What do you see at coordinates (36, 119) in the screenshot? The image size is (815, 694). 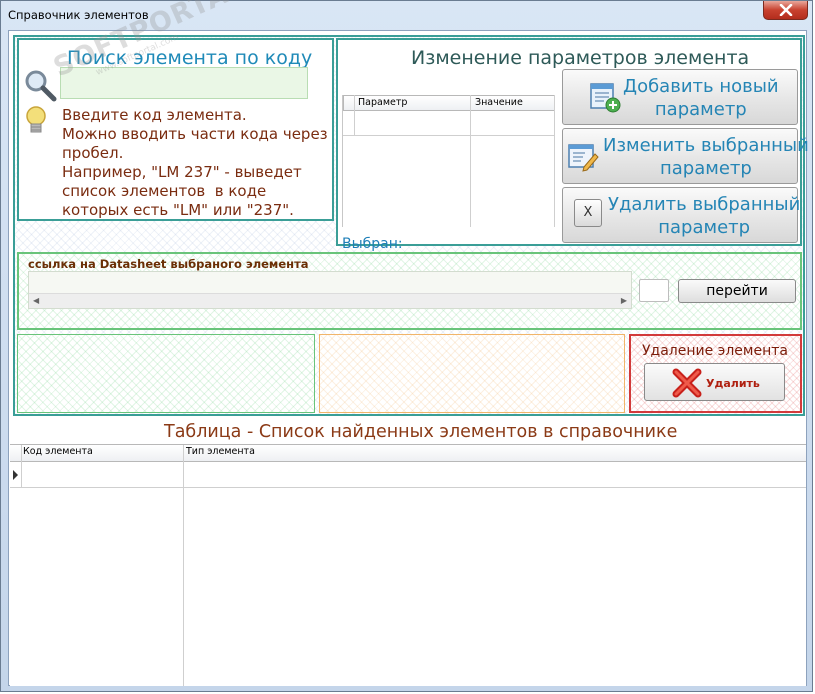 I see `lightbulb-icon` at bounding box center [36, 119].